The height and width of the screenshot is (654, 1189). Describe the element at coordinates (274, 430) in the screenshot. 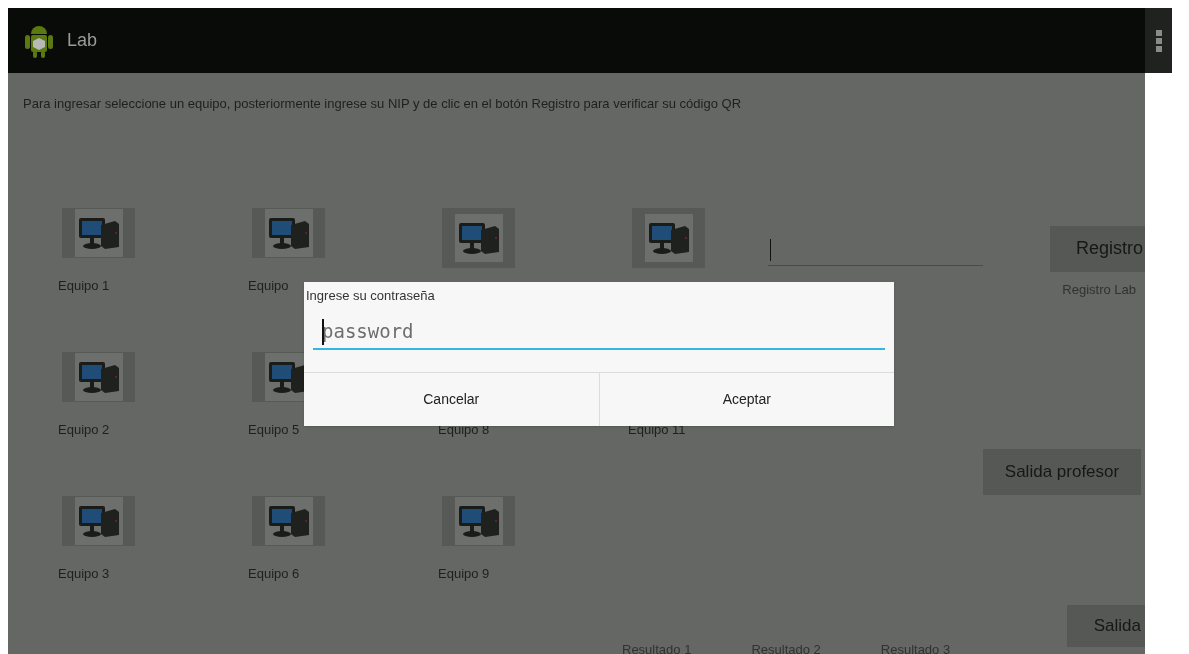

I see `computer-label: Equipo 5` at that location.